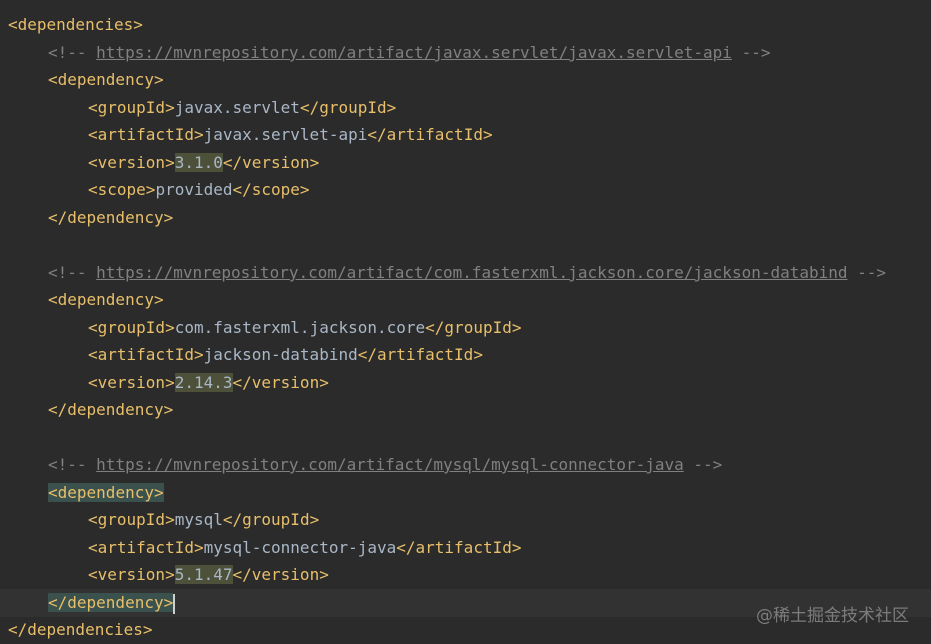 The height and width of the screenshot is (644, 931). What do you see at coordinates (122, 189) in the screenshot?
I see `xml-open-tag: <scope>` at bounding box center [122, 189].